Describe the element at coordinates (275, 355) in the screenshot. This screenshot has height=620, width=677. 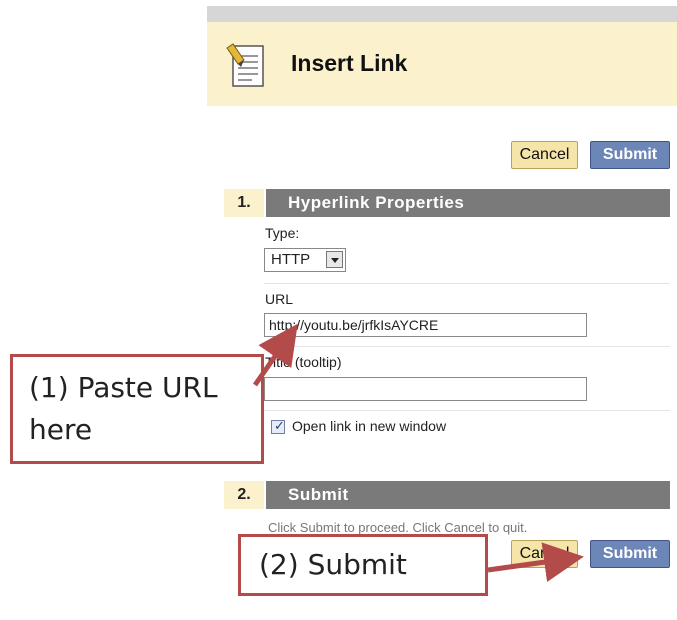
I see `arrow-to-url-input` at that location.